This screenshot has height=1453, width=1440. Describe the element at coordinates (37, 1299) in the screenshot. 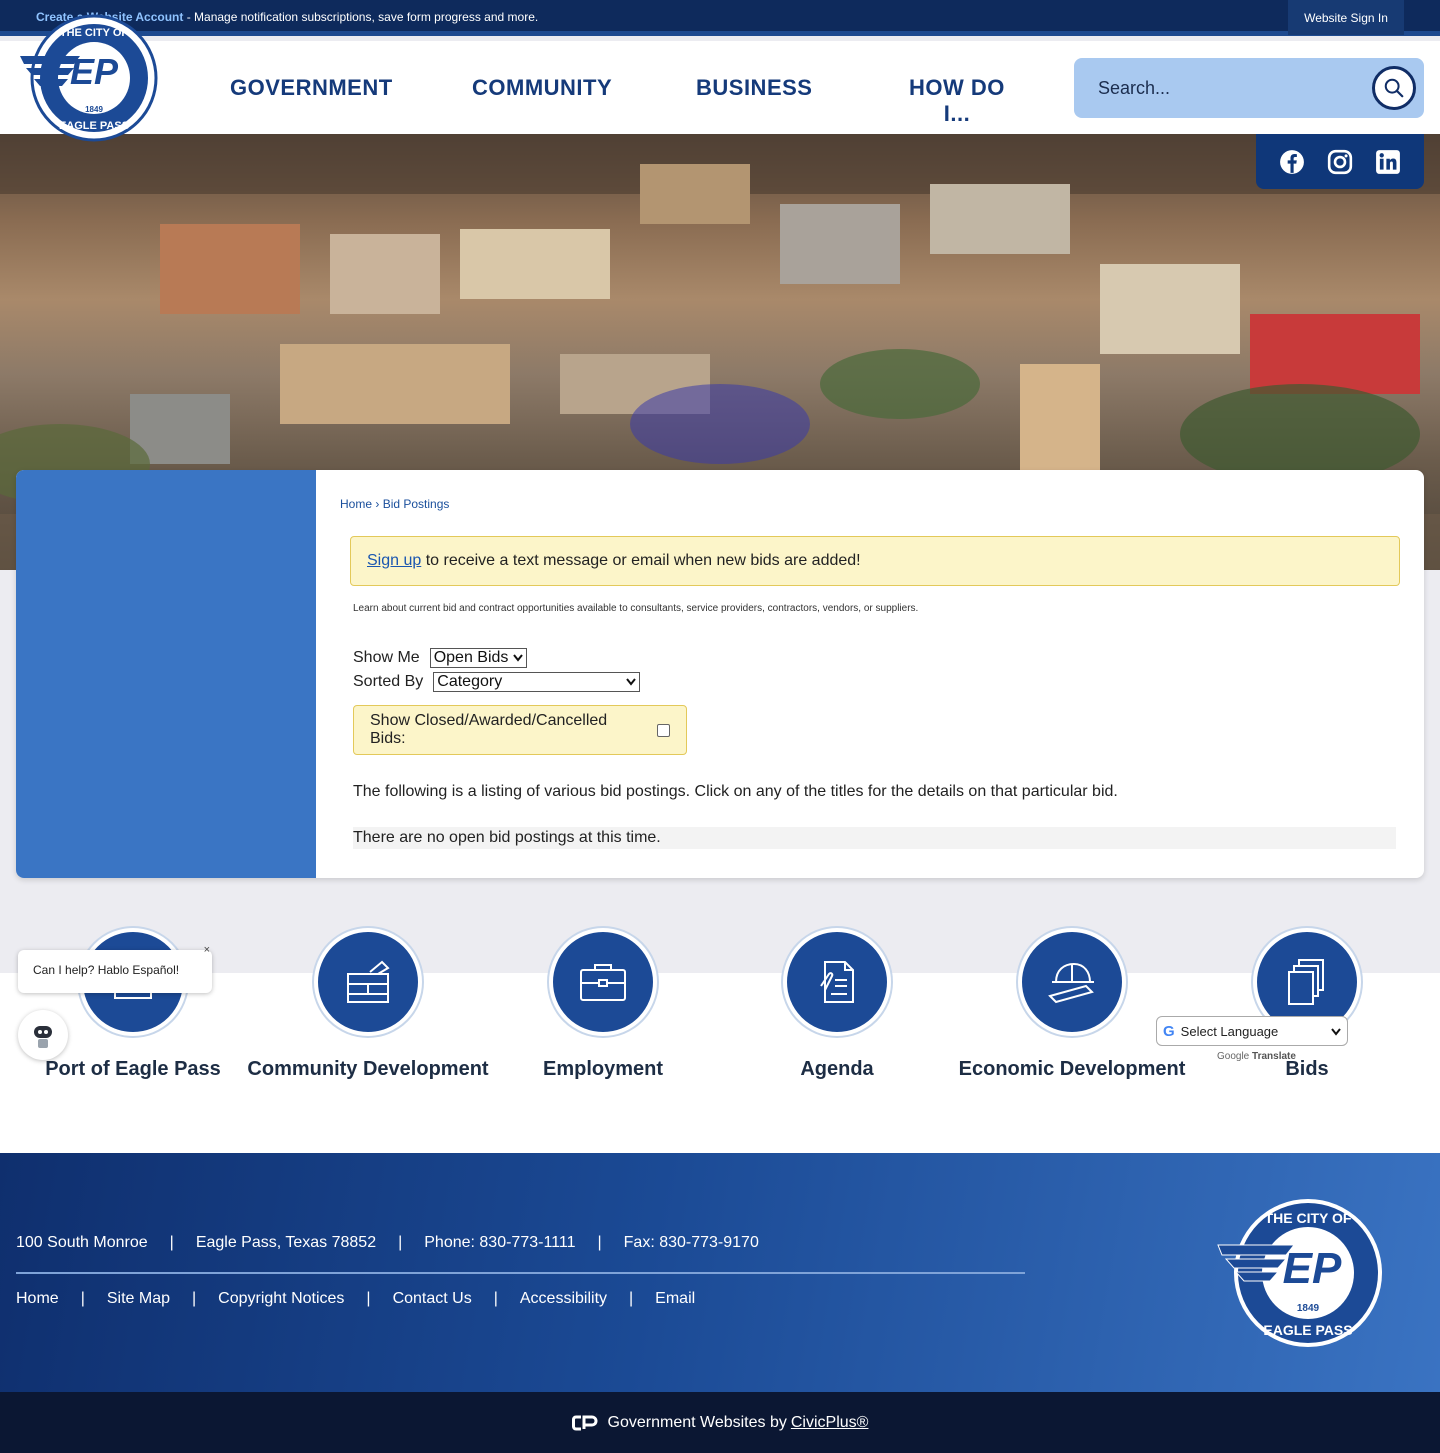

I see `footer-link-home: Home` at that location.